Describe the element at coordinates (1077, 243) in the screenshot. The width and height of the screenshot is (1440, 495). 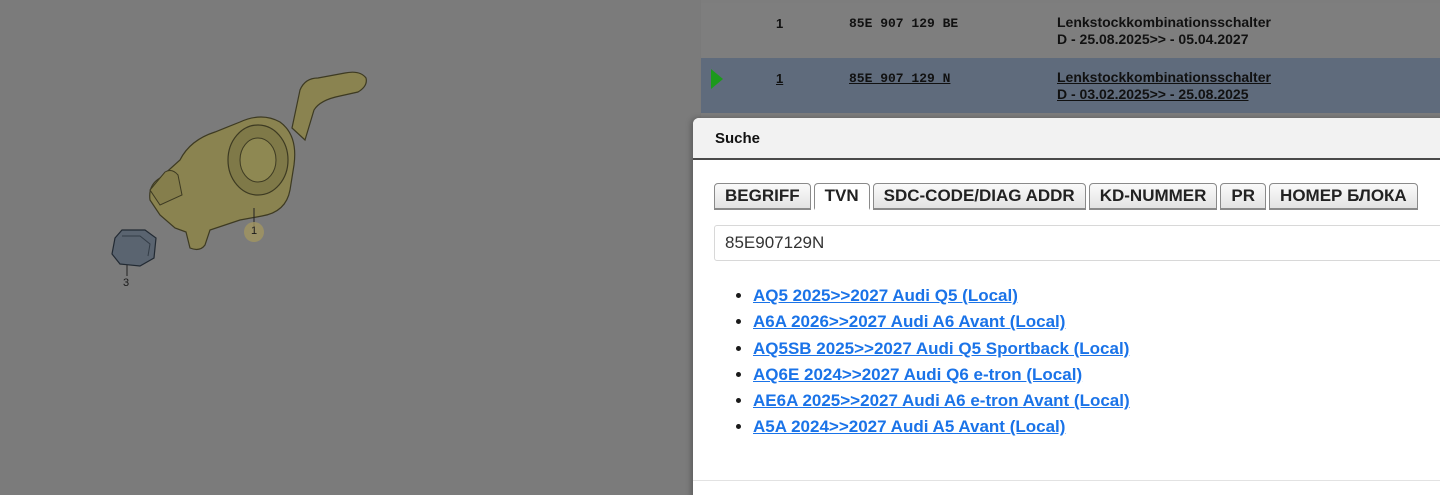
I see `search-input` at that location.